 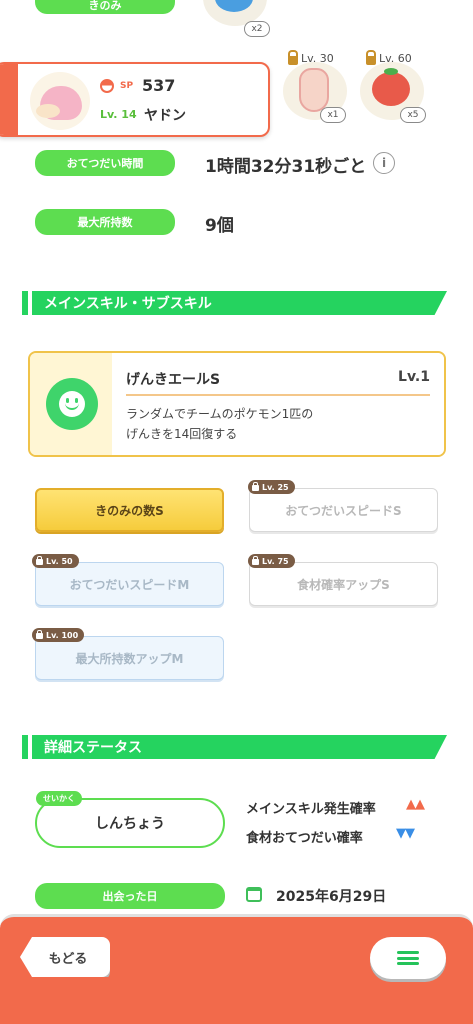 I want to click on detail-section-header: 詳細ステータス, so click(x=234, y=747).